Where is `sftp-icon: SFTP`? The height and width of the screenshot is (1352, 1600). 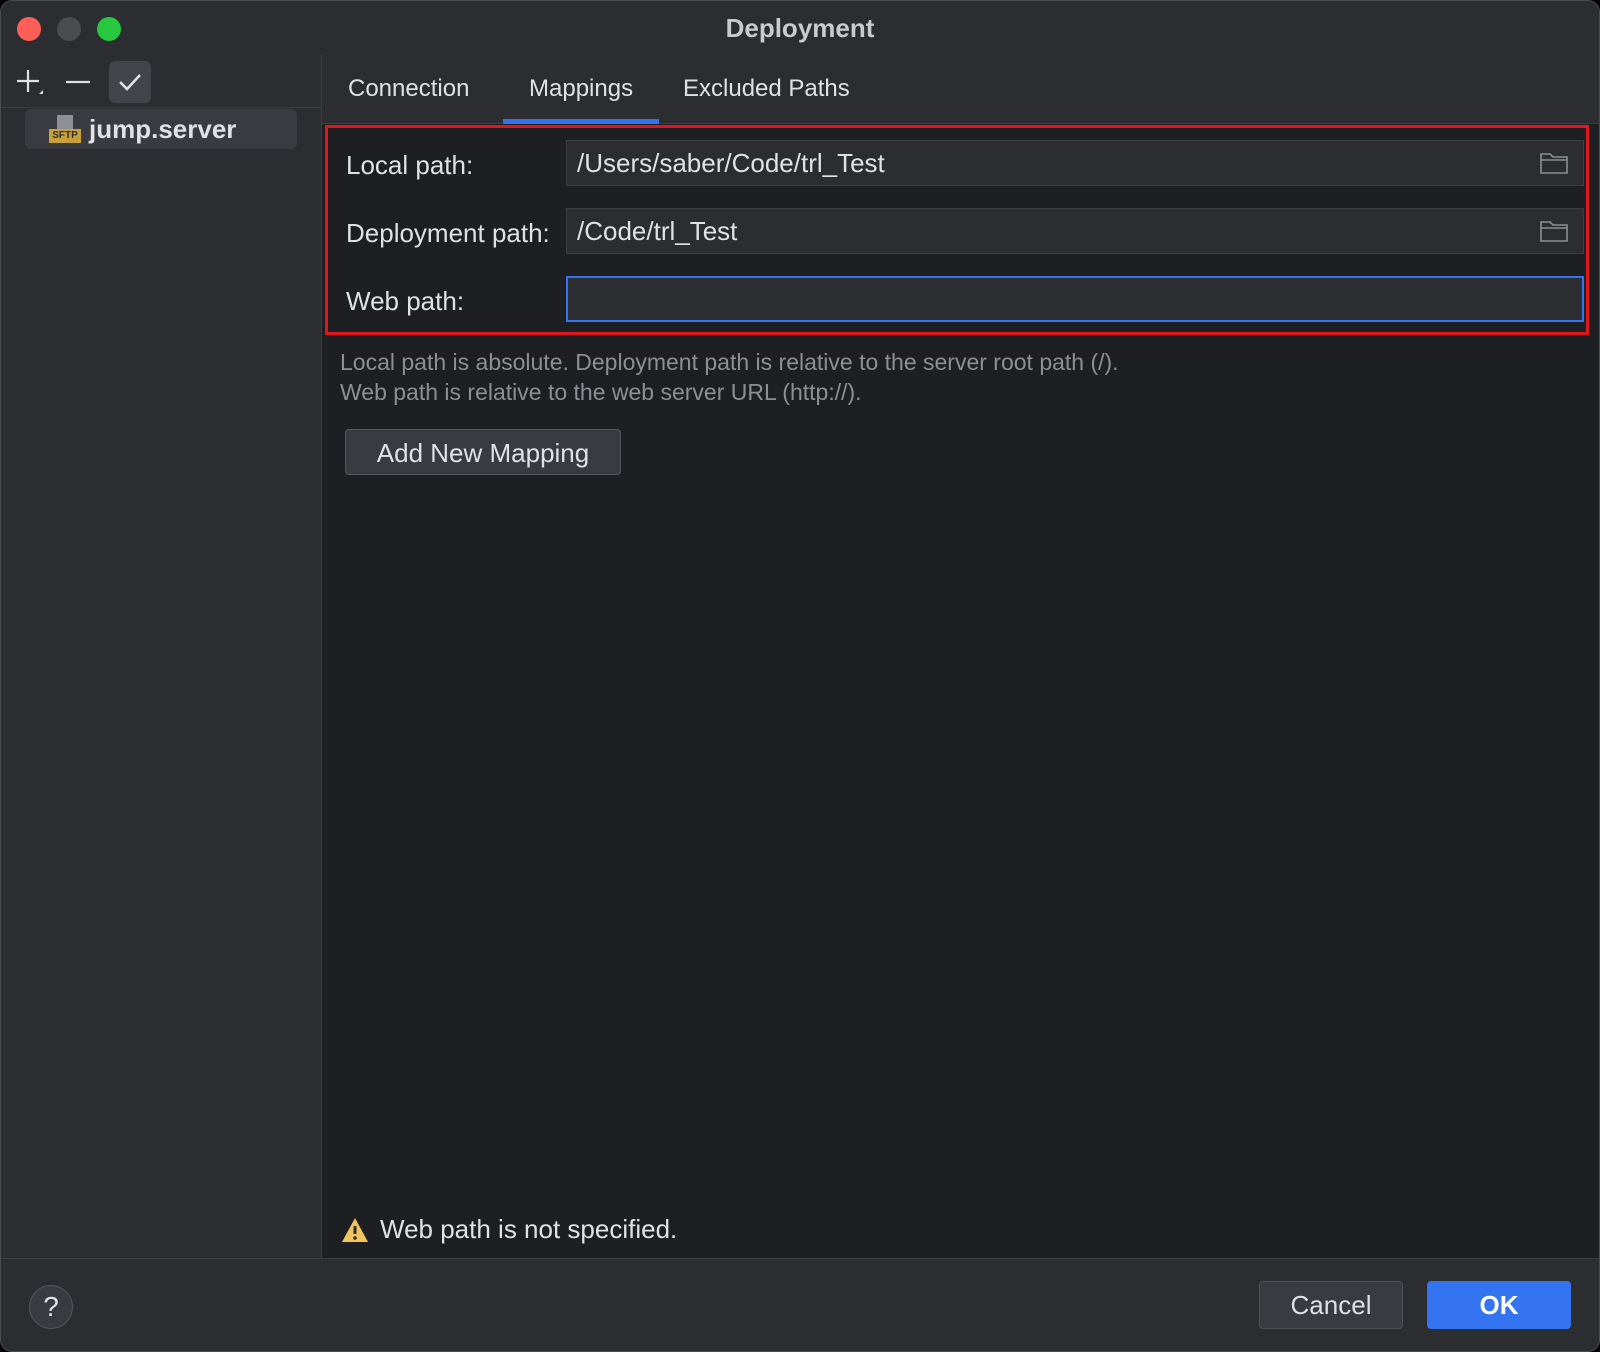
sftp-icon: SFTP is located at coordinates (65, 129).